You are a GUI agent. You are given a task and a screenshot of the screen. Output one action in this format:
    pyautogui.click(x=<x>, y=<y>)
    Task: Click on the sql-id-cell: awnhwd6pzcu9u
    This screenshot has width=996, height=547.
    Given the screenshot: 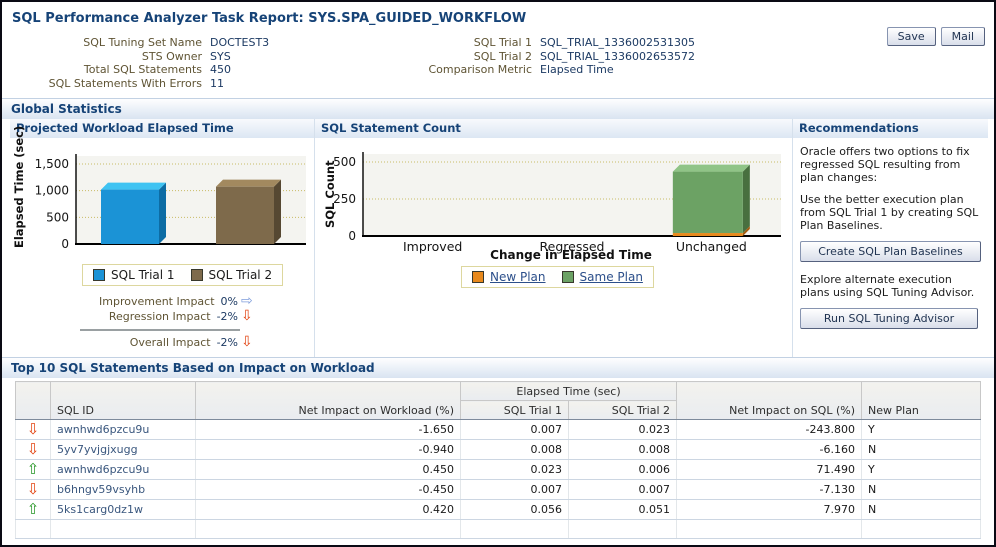 What is the action you would take?
    pyautogui.click(x=123, y=429)
    